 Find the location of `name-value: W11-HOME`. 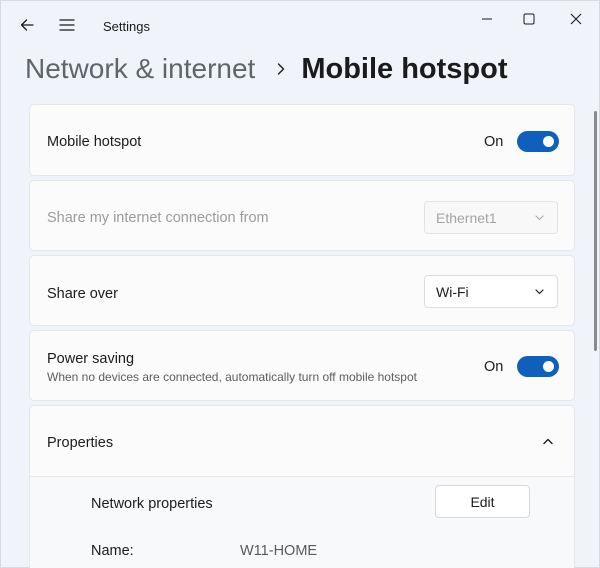

name-value: W11-HOME is located at coordinates (279, 551).